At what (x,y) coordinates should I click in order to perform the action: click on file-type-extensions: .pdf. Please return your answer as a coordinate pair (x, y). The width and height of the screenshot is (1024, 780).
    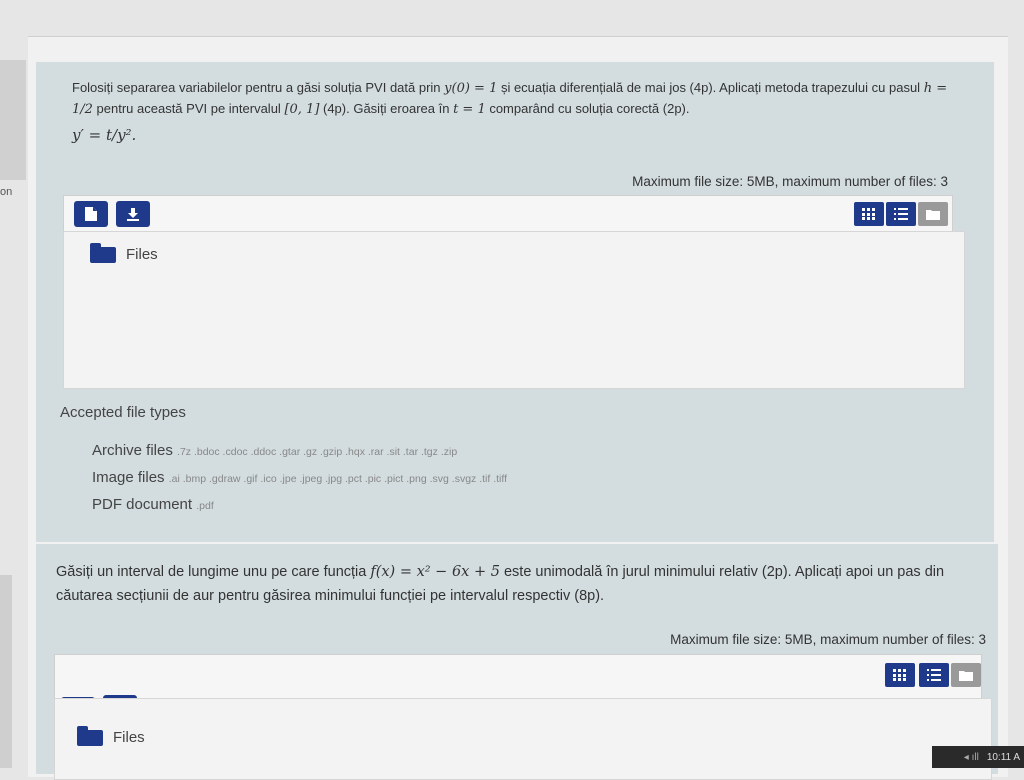
    Looking at the image, I should click on (205, 506).